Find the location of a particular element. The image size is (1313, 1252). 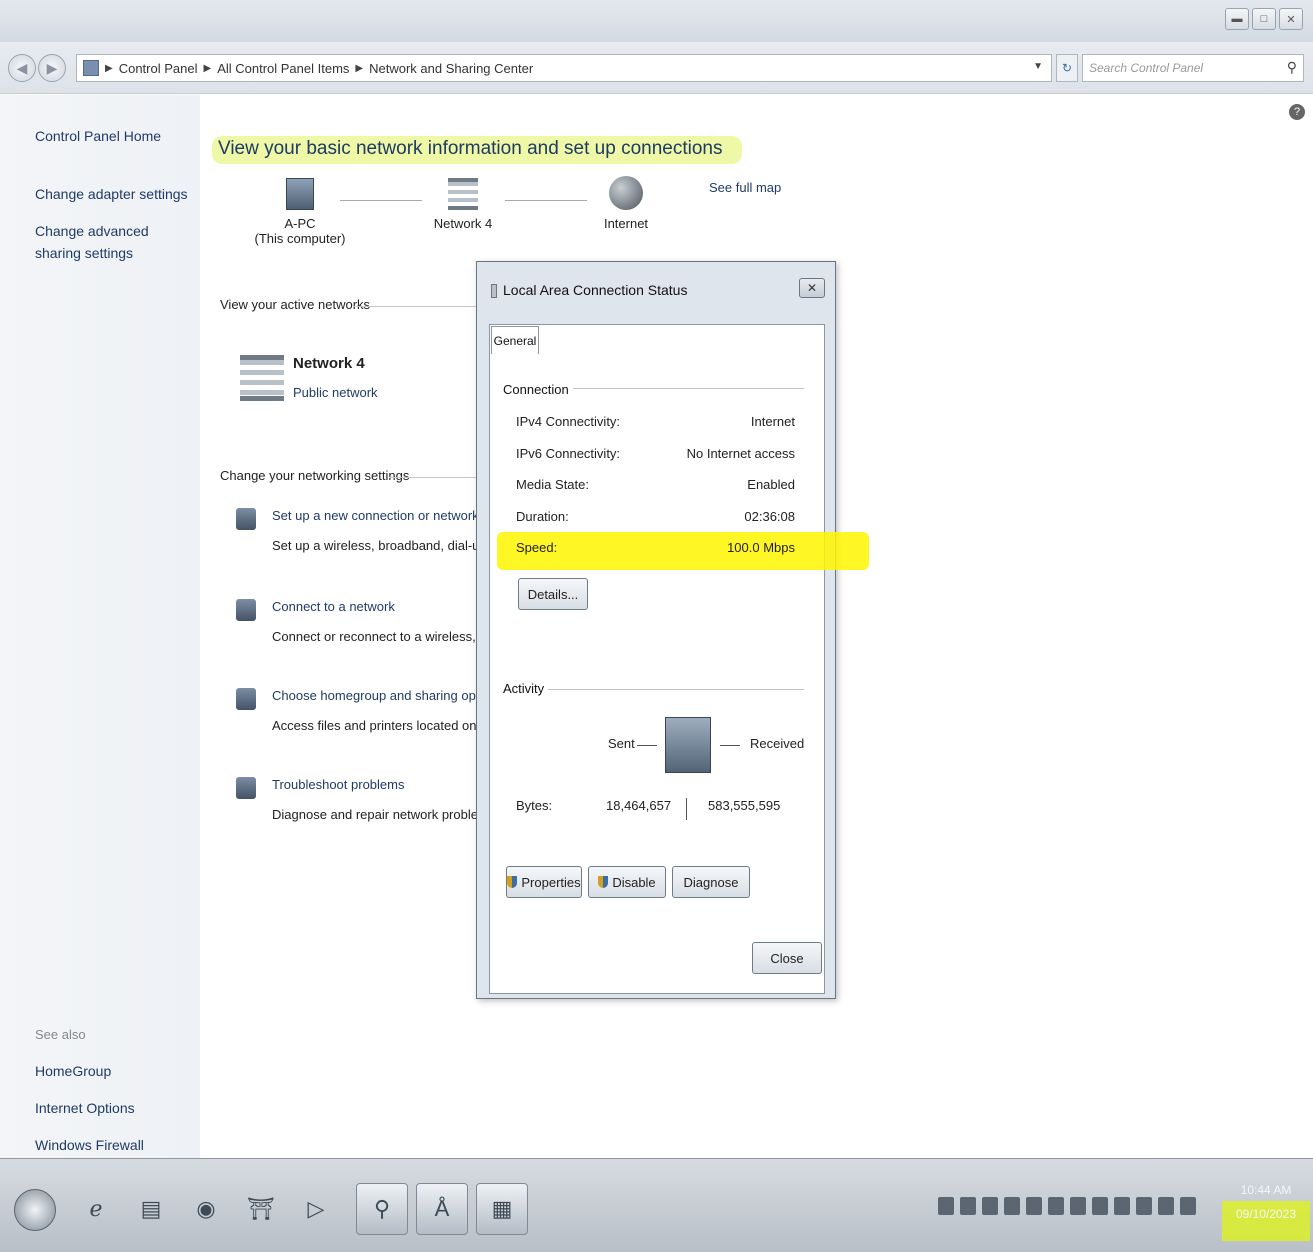

received-connector is located at coordinates (730, 745).